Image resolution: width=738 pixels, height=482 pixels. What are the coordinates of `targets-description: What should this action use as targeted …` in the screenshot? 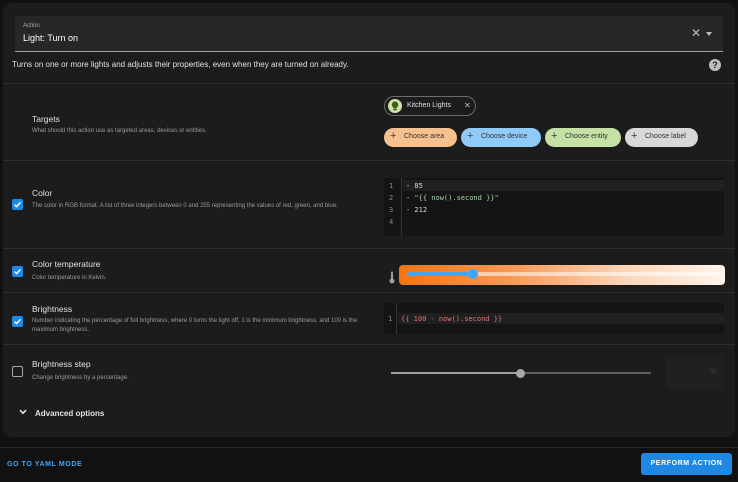 It's located at (119, 131).